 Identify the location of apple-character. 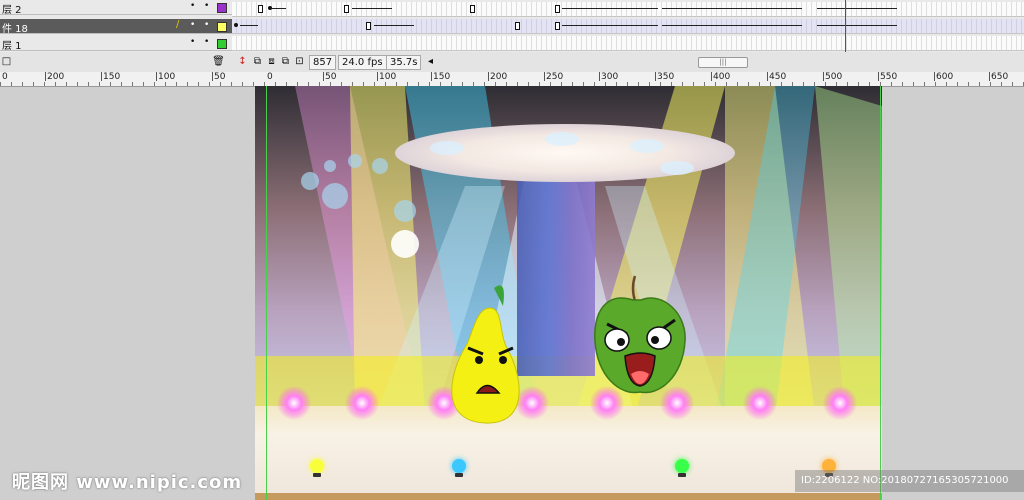
(640, 334).